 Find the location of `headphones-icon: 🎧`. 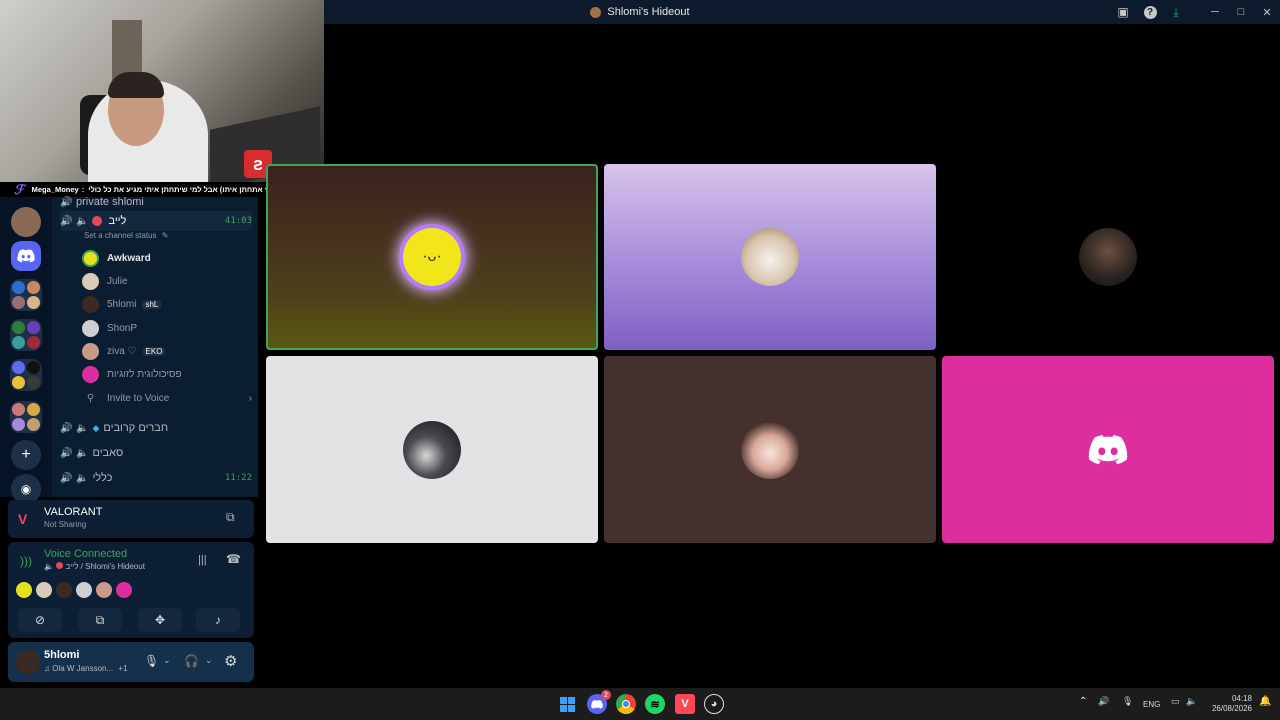

headphones-icon: 🎧 is located at coordinates (191, 661).